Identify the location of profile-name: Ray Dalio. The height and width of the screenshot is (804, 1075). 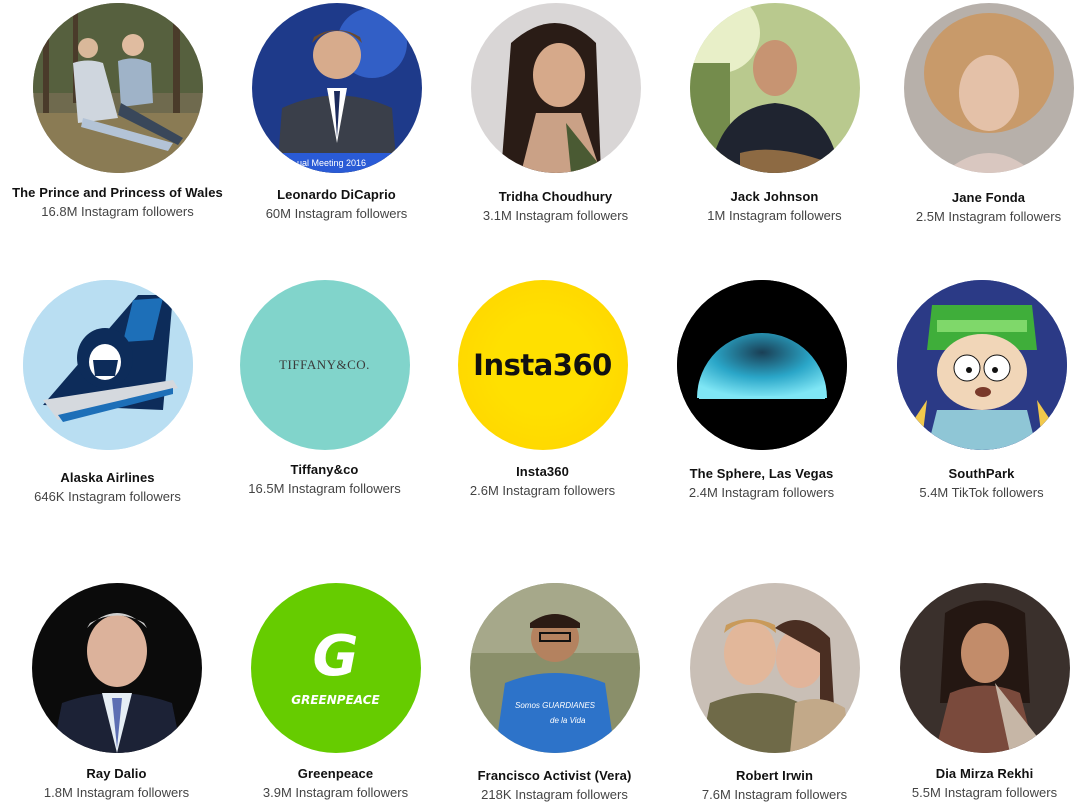
(116, 773).